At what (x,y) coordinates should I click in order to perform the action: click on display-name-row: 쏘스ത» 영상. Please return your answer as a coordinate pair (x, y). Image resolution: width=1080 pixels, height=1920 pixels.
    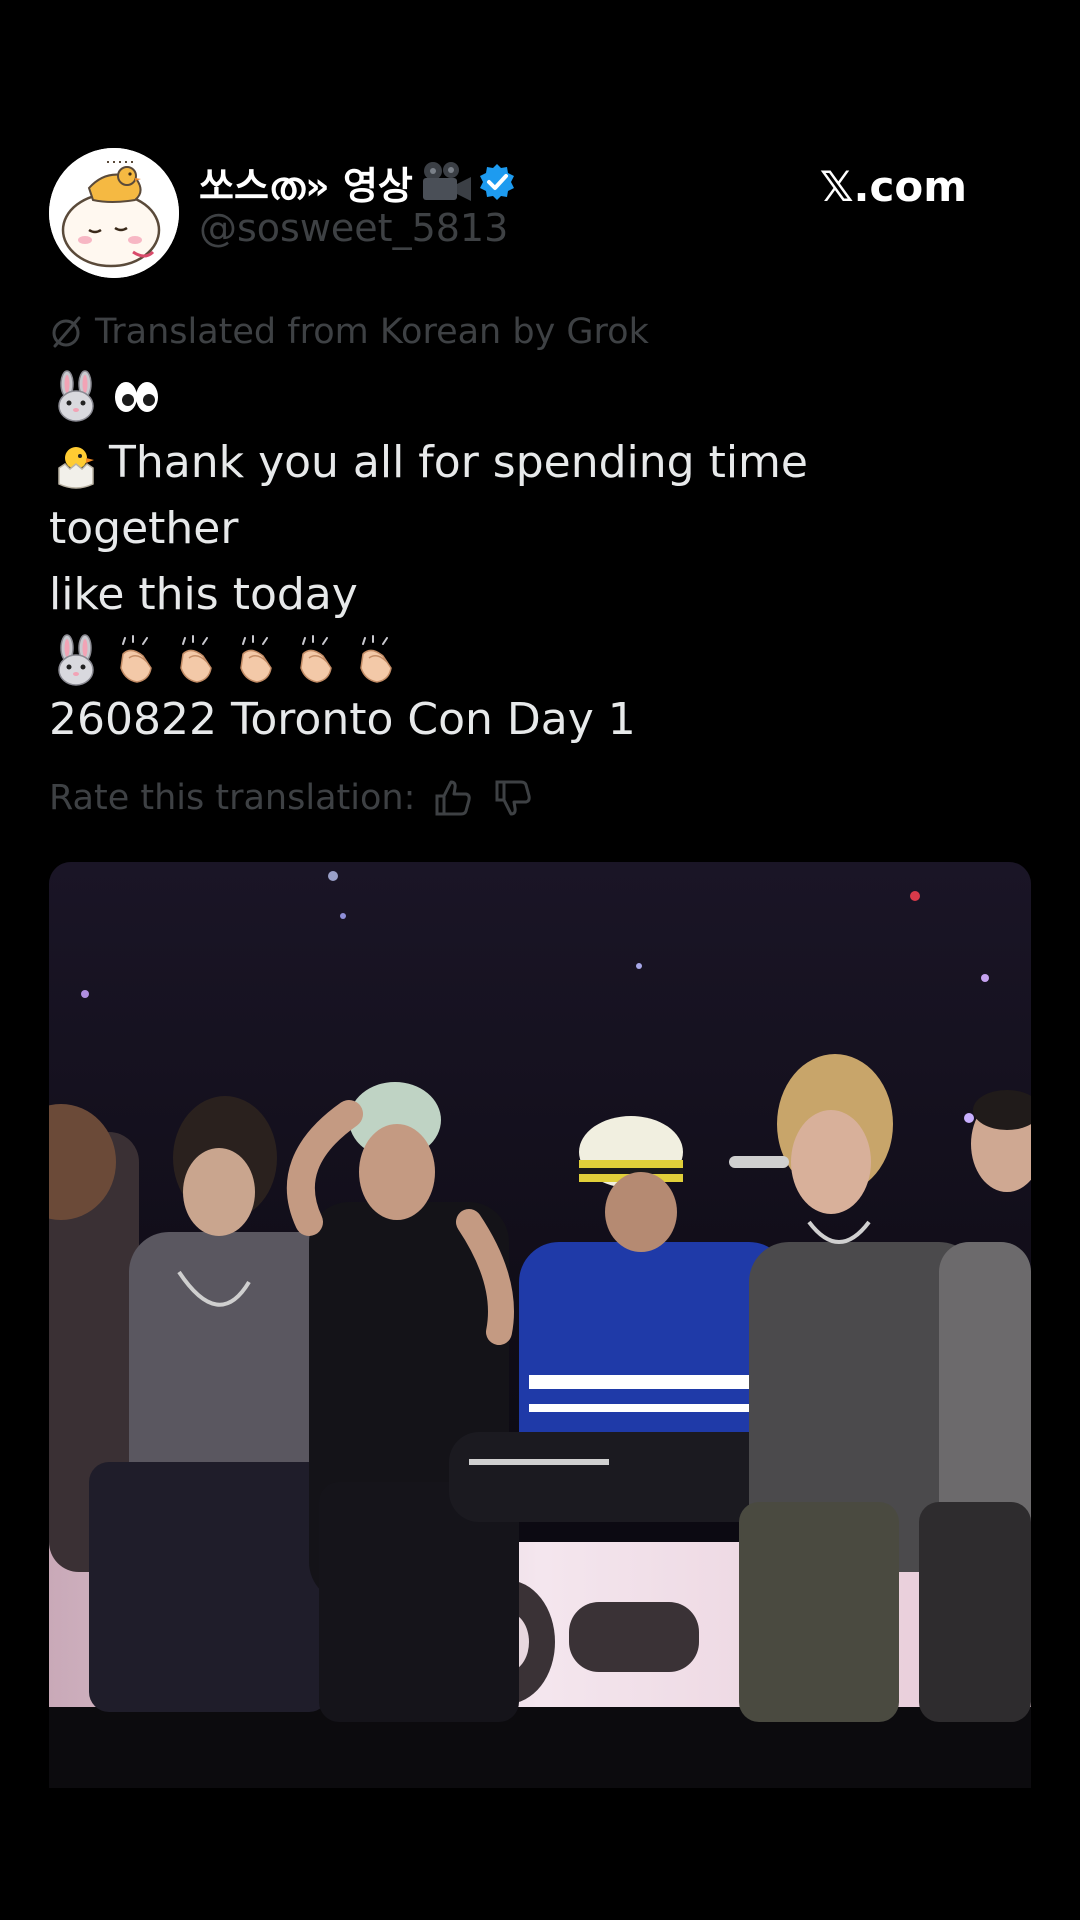
    Looking at the image, I should click on (358, 182).